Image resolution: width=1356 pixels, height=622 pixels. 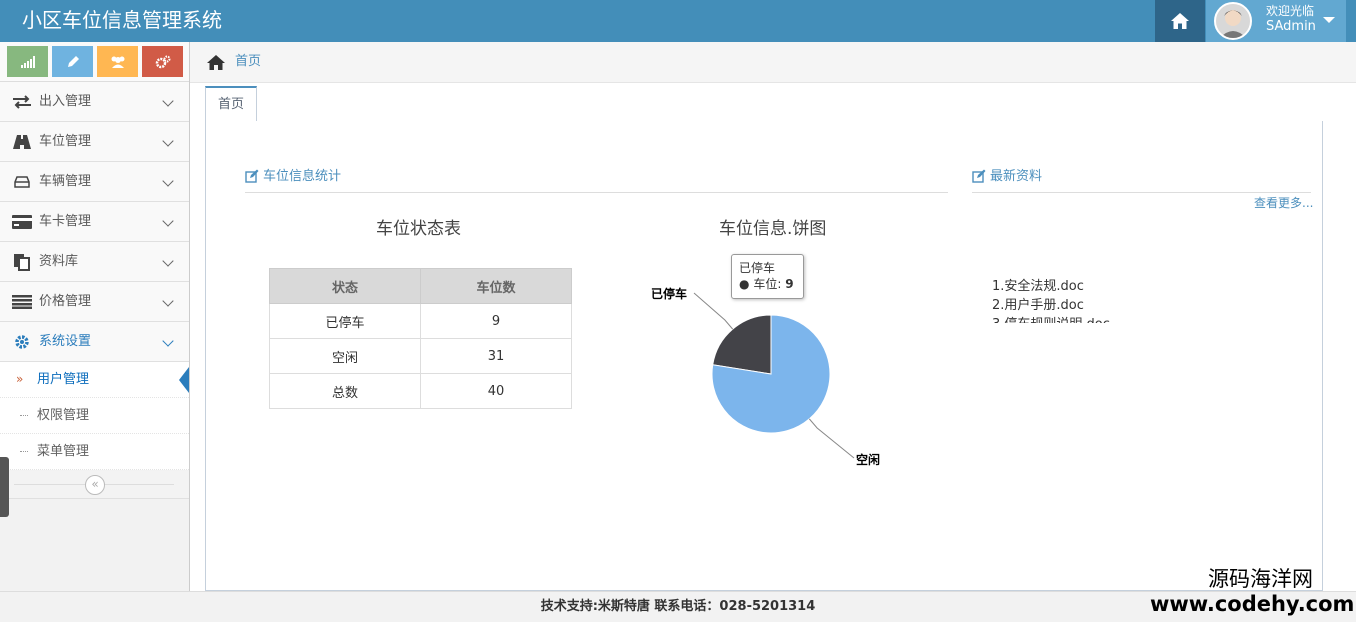 I want to click on shortcut-settings-button, so click(x=162, y=61).